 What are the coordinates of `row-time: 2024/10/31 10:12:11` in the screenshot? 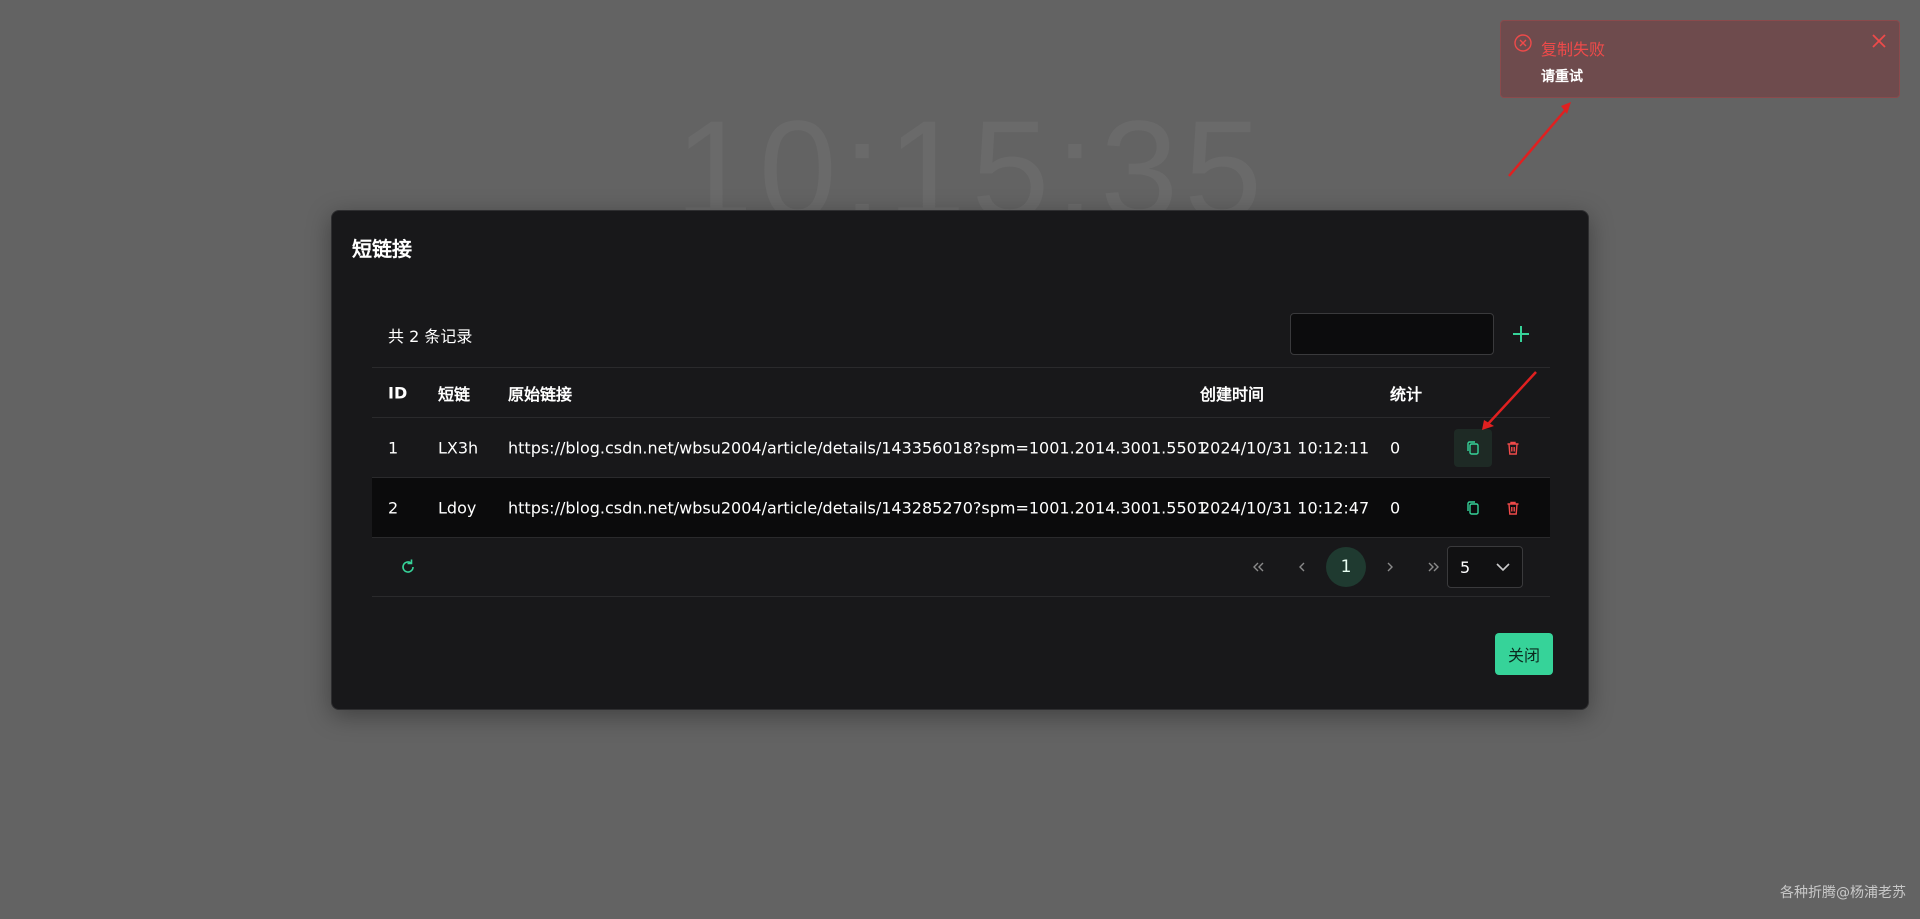 It's located at (1285, 447).